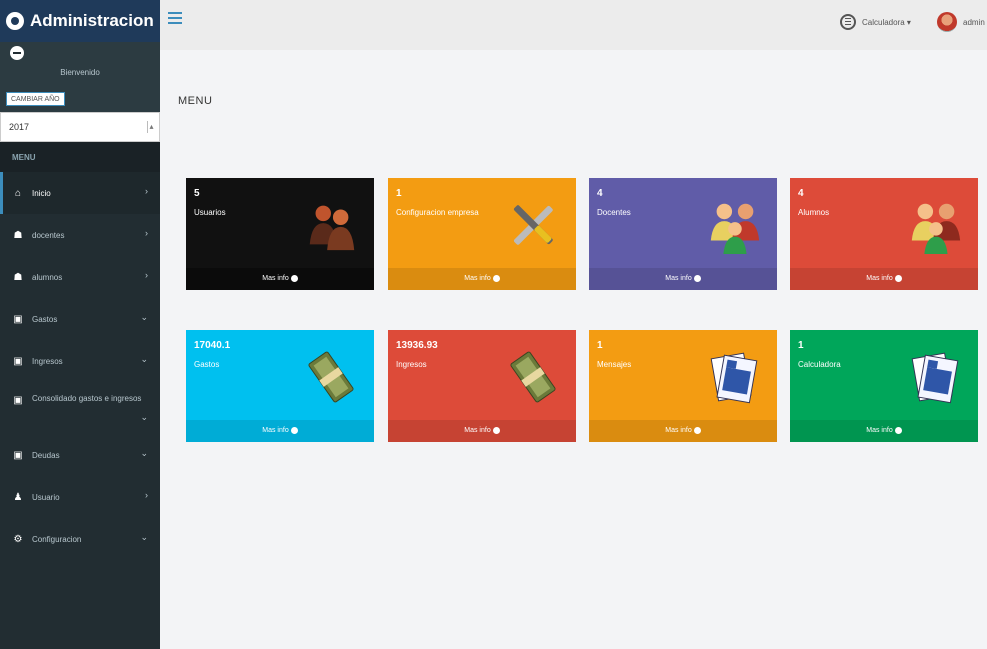 Image resolution: width=987 pixels, height=649 pixels. Describe the element at coordinates (80, 72) in the screenshot. I see `welcome-text: Bienvenido` at that location.